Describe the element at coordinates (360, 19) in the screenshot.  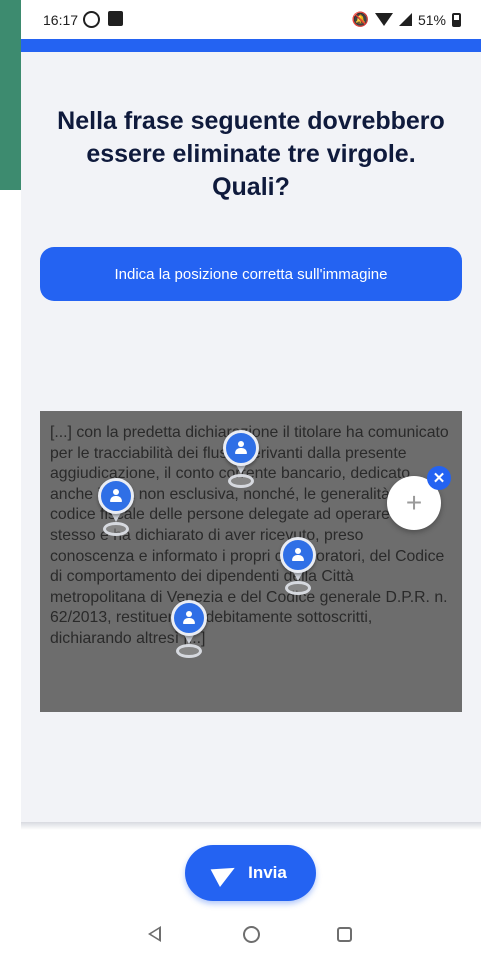
I see `mute-icon: 🔕` at that location.